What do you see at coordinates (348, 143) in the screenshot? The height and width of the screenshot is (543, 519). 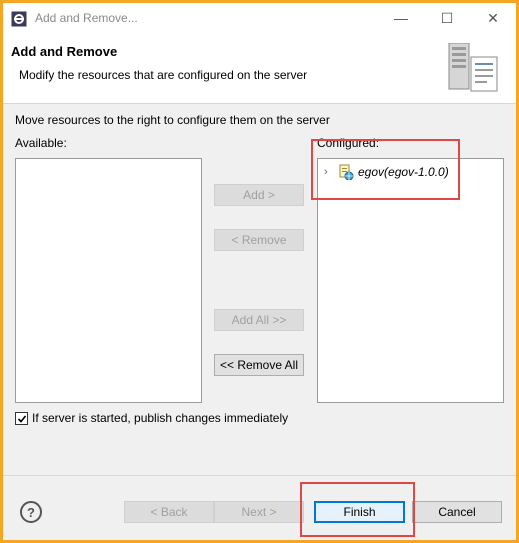 I see `configured-label: Configured:` at bounding box center [348, 143].